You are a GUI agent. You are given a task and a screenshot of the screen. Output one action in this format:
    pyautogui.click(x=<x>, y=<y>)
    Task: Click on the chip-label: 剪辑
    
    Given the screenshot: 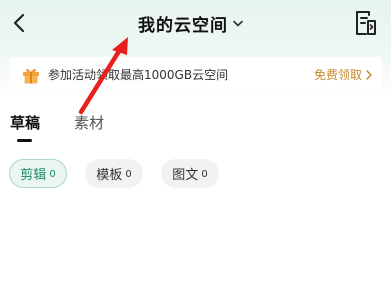 What is the action you would take?
    pyautogui.click(x=33, y=175)
    